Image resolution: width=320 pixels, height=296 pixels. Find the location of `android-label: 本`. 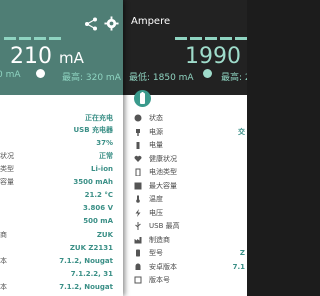

android-label: 本 is located at coordinates (3, 261).